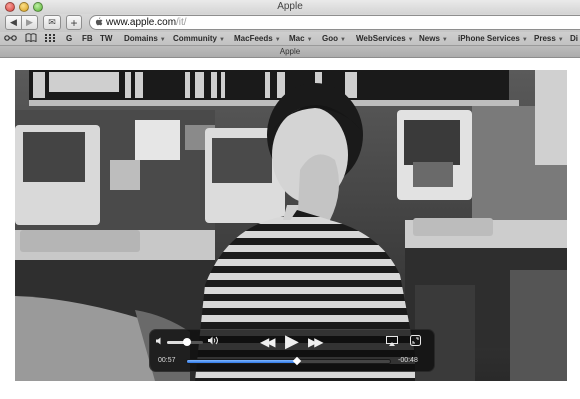  Describe the element at coordinates (50, 38) in the screenshot. I see `top-sites-grid-icon` at that location.